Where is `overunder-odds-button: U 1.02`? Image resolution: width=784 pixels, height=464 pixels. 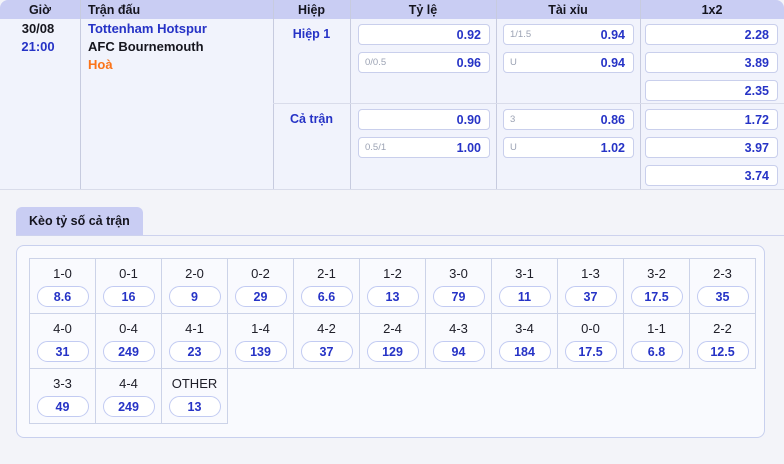
overunder-odds-button: U 1.02 is located at coordinates (568, 147).